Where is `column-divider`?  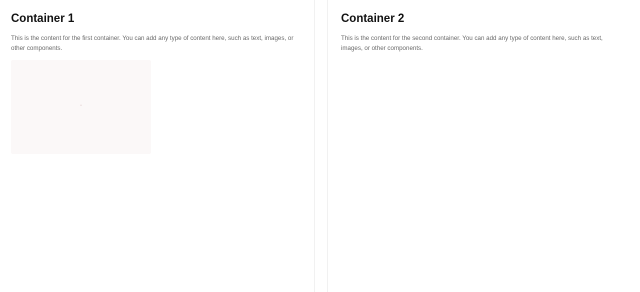 column-divider is located at coordinates (321, 146).